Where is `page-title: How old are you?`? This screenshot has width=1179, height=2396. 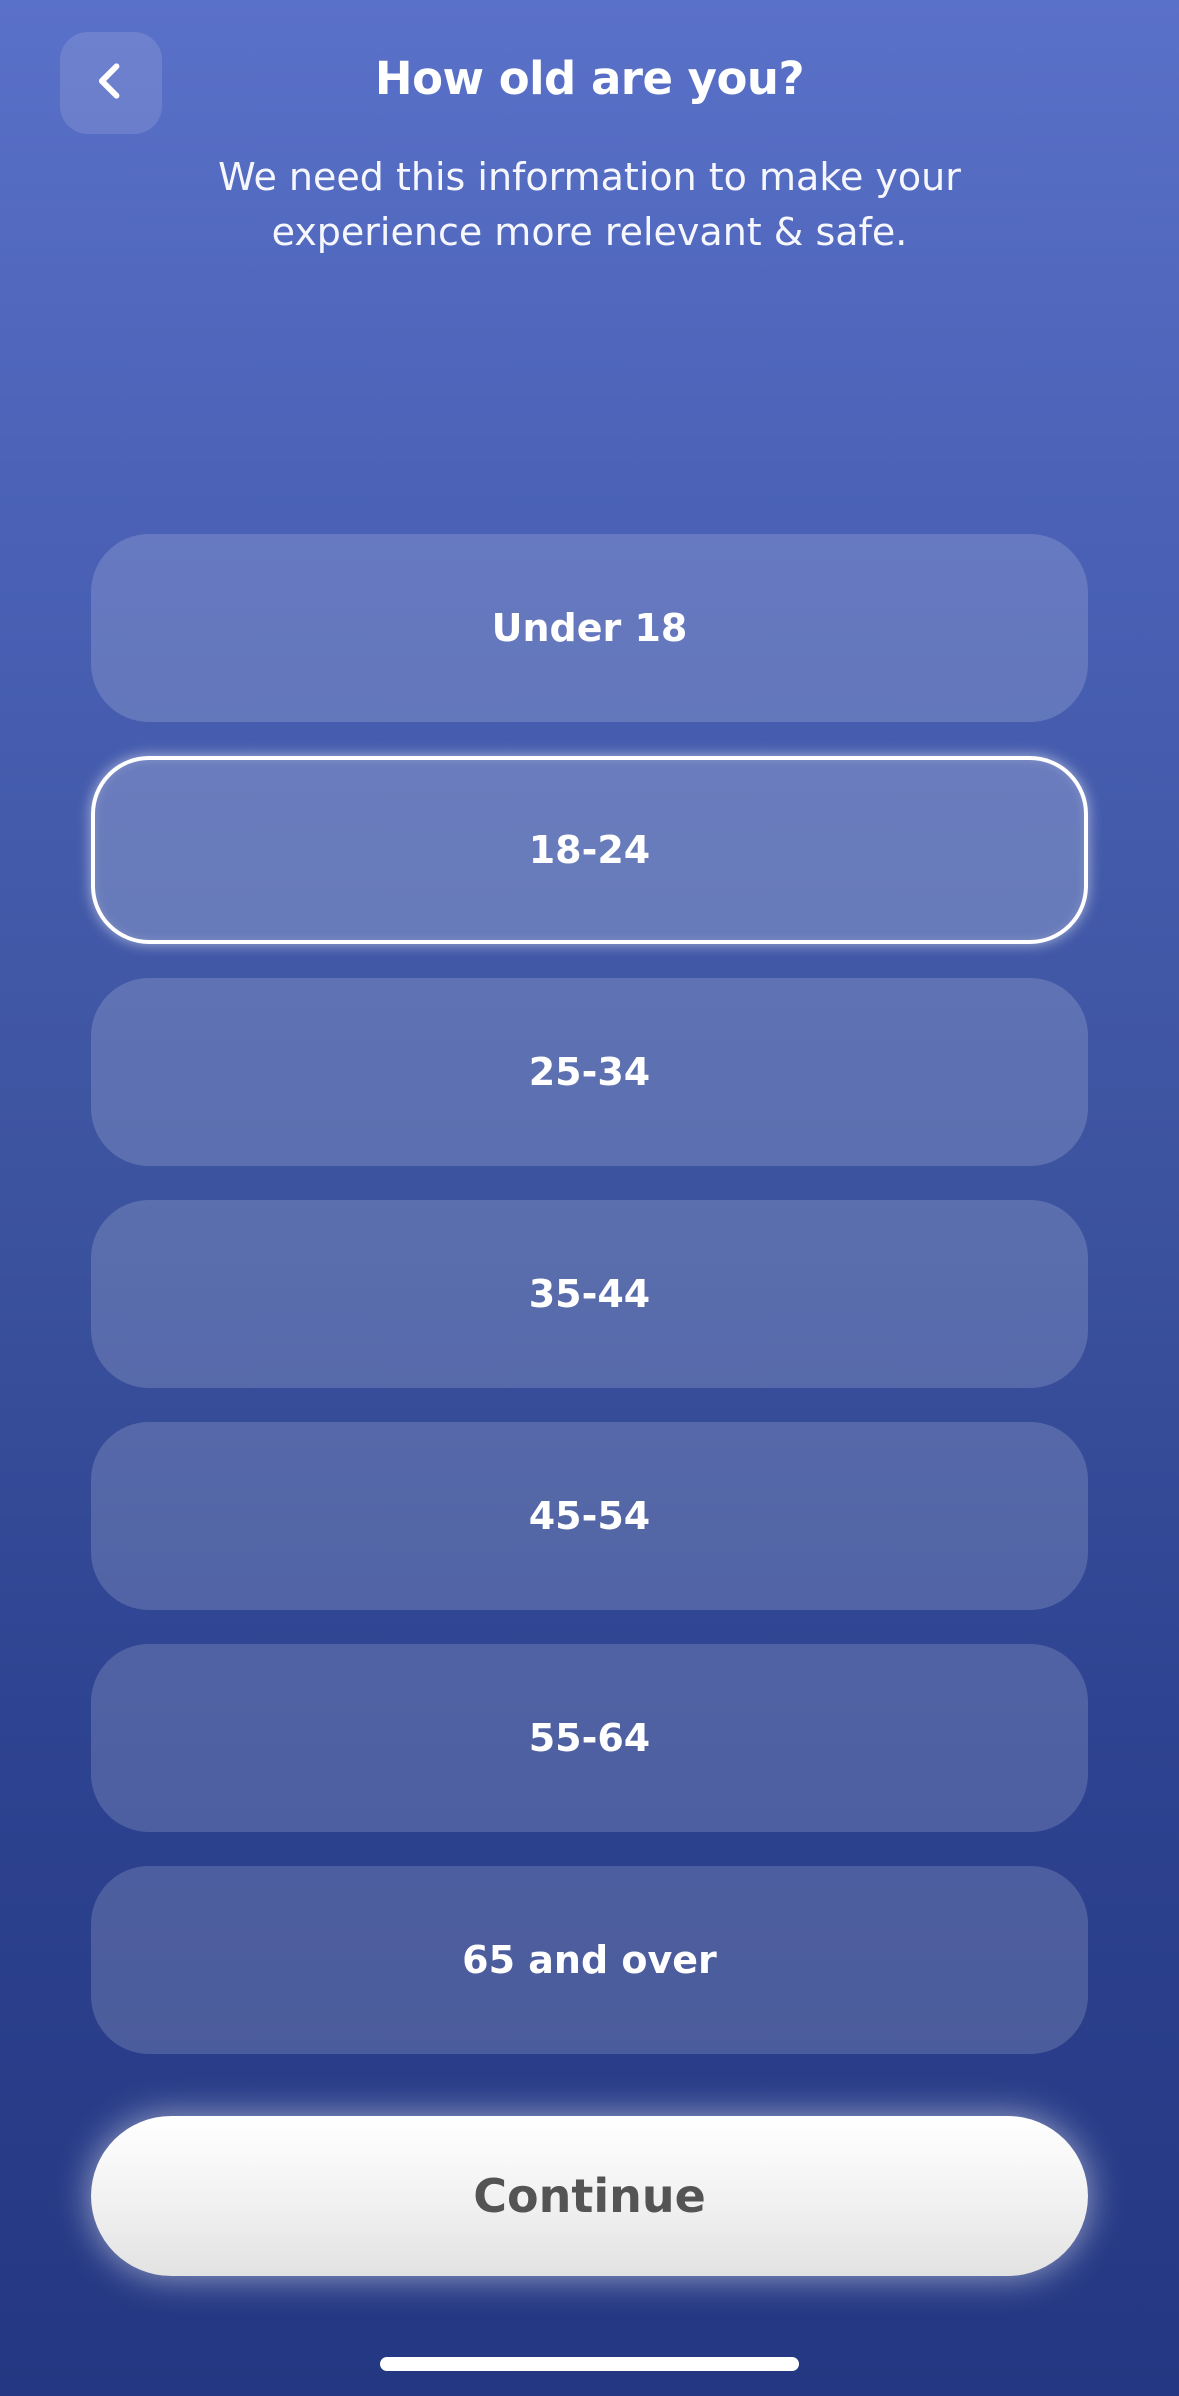
page-title: How old are you? is located at coordinates (589, 78).